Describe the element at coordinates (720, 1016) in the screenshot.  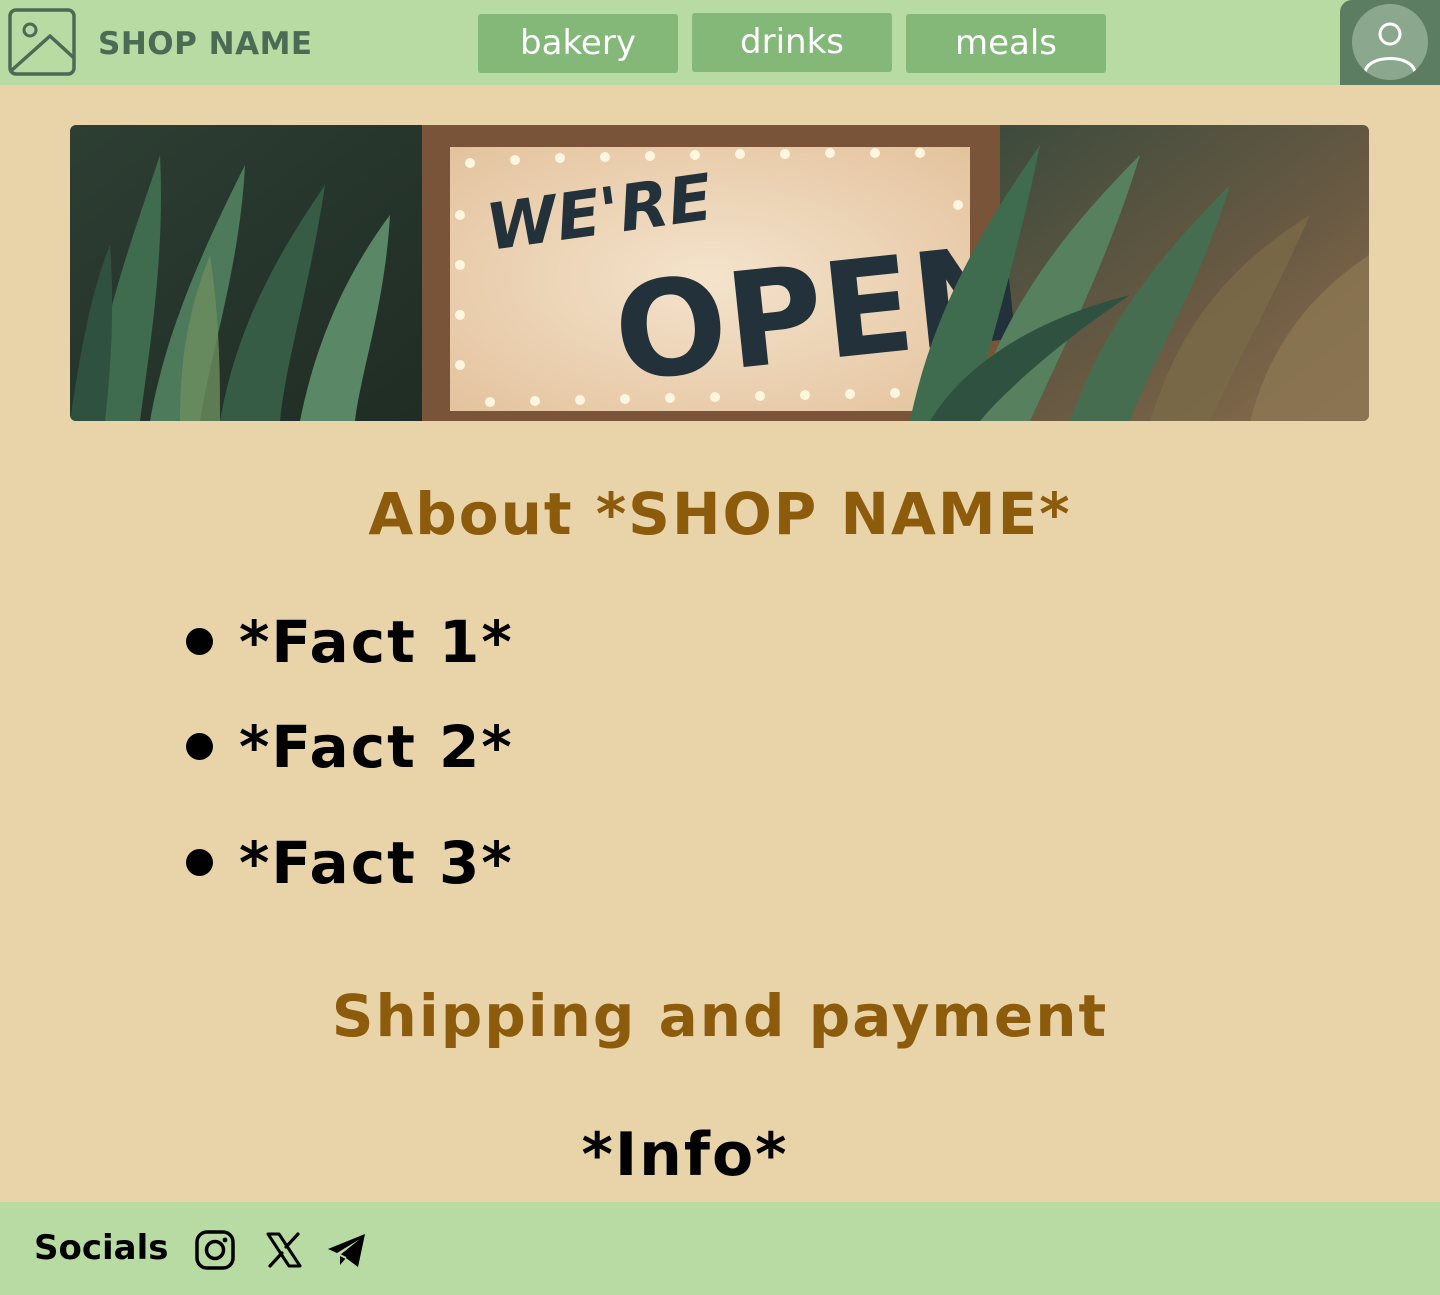
I see `shipping-heading: Shipping and payment` at that location.